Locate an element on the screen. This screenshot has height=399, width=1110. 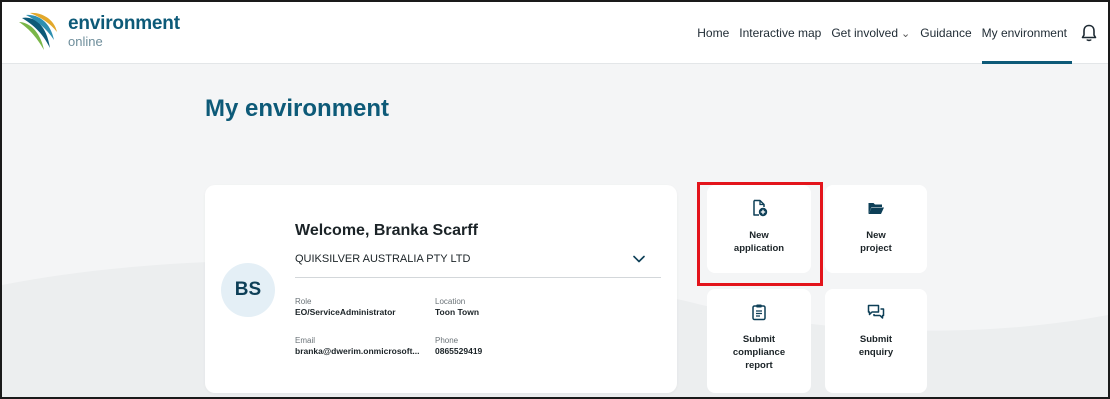
clipboard-icon is located at coordinates (759, 312).